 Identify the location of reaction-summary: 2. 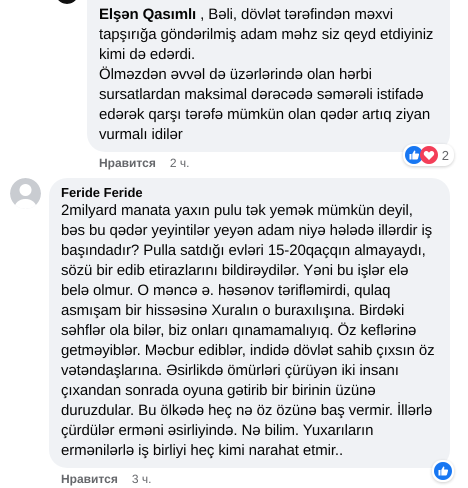
(428, 155).